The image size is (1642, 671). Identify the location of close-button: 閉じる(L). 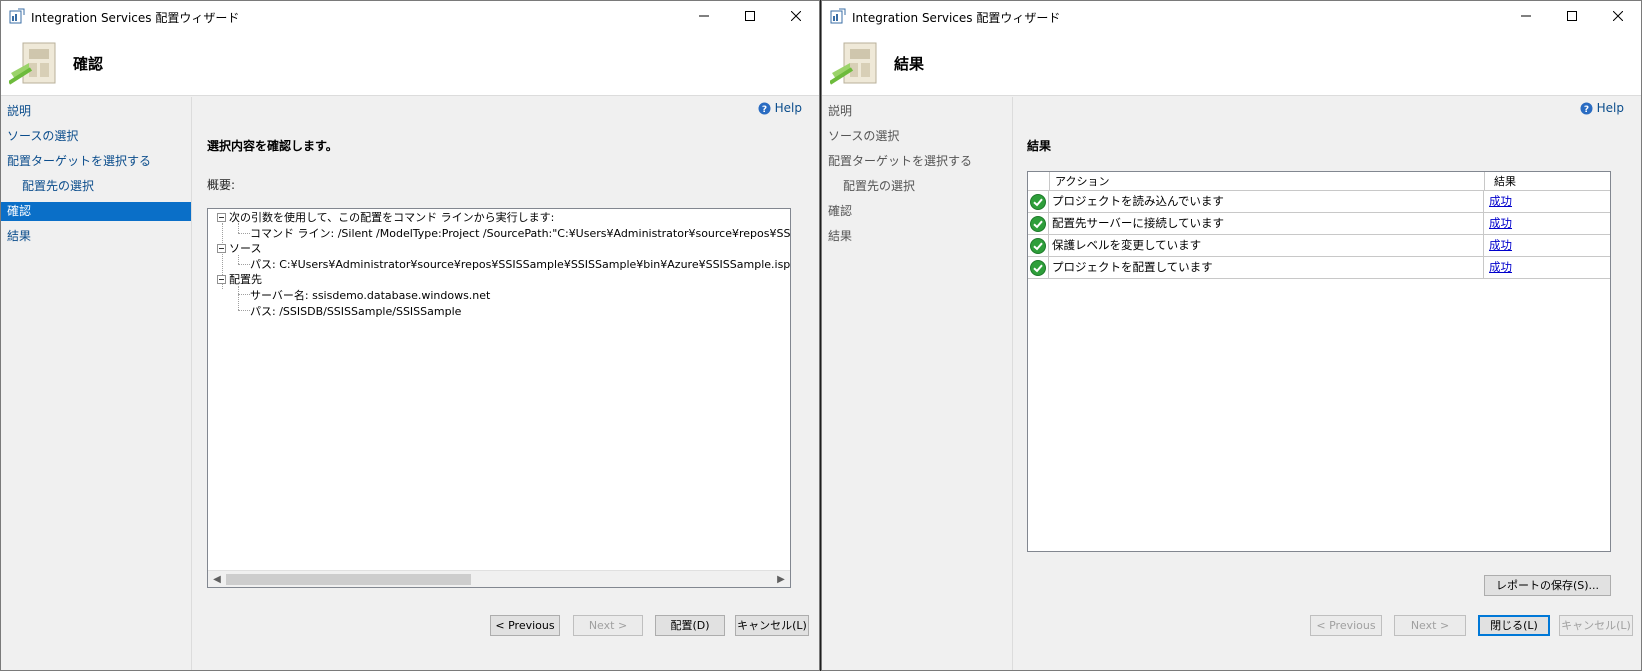
(1514, 625).